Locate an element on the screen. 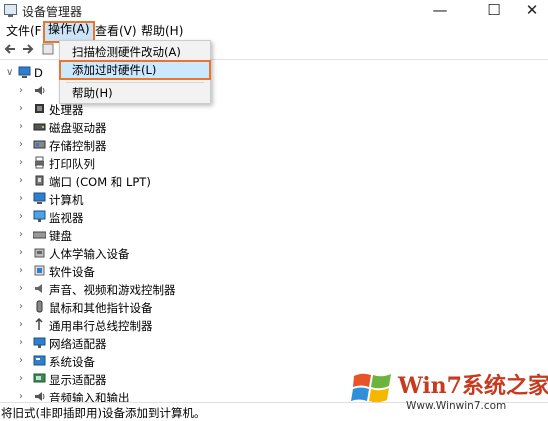 This screenshot has width=548, height=421. forward-arrow-icon is located at coordinates (28, 50).